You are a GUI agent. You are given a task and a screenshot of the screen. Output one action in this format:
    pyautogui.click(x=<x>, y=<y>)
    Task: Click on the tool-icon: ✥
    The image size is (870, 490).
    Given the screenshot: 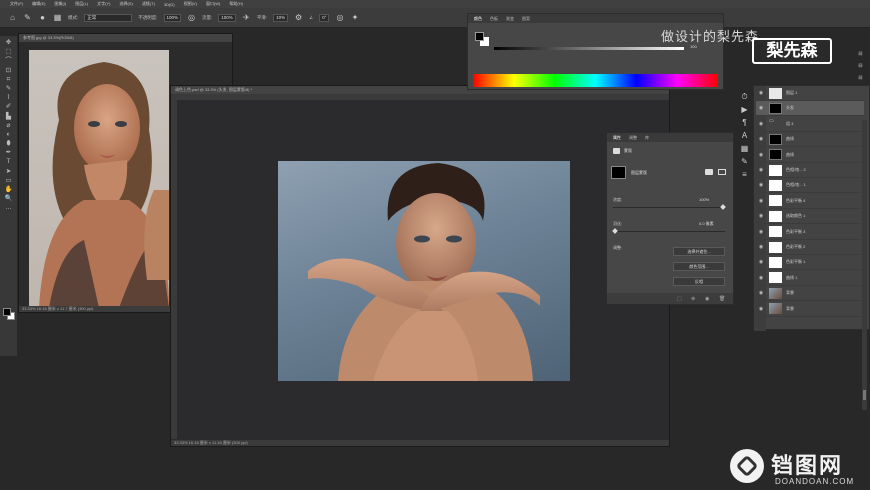 What is the action you would take?
    pyautogui.click(x=8, y=43)
    